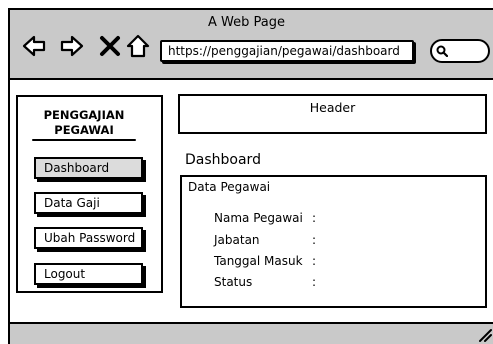 This screenshot has height=344, width=493. Describe the element at coordinates (258, 261) in the screenshot. I see `field-label-tanggal-masuk: Tanggal Masuk` at that location.